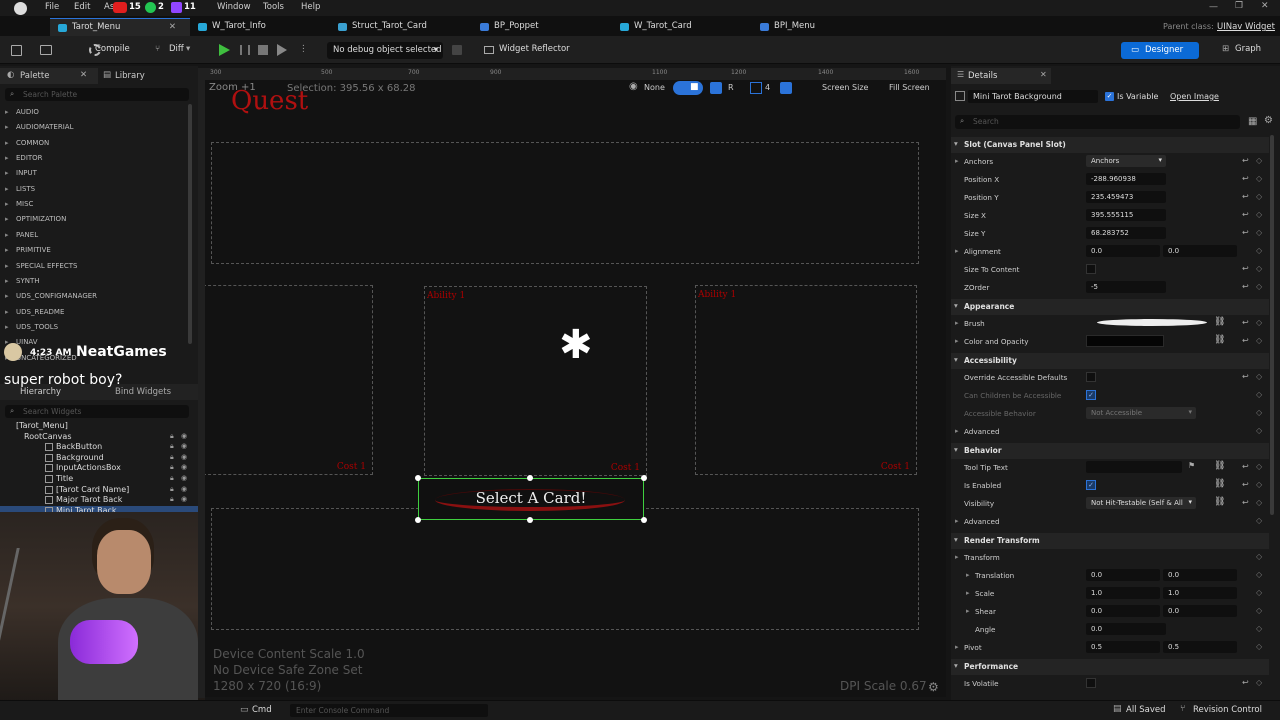 The image size is (1280, 720). What do you see at coordinates (731, 87) in the screenshot?
I see `respect-locks-toggle: R` at bounding box center [731, 87].